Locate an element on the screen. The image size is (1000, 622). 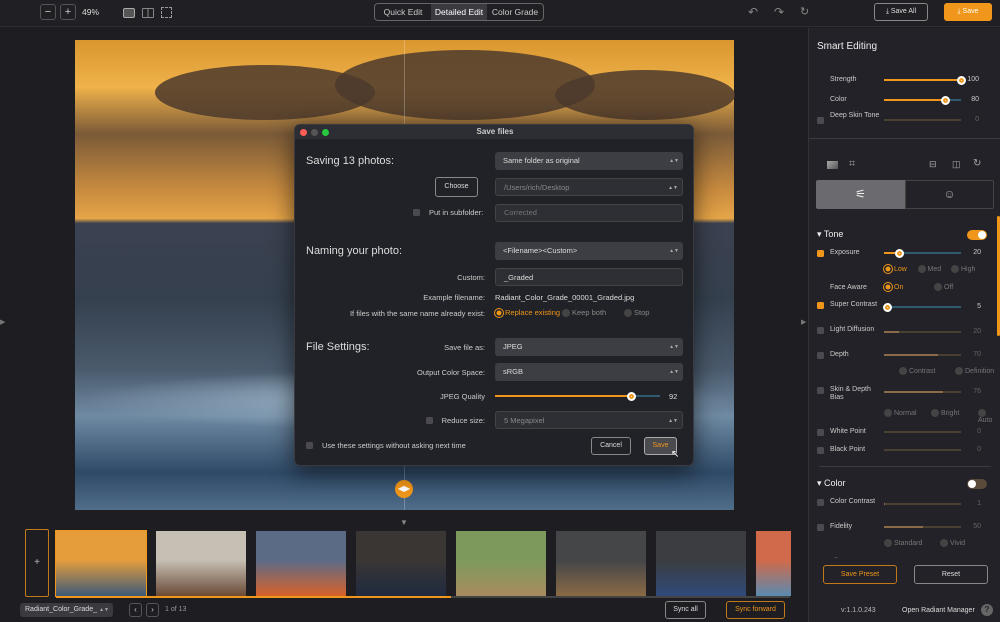
black-point-checkbox is located at coordinates (820, 450).